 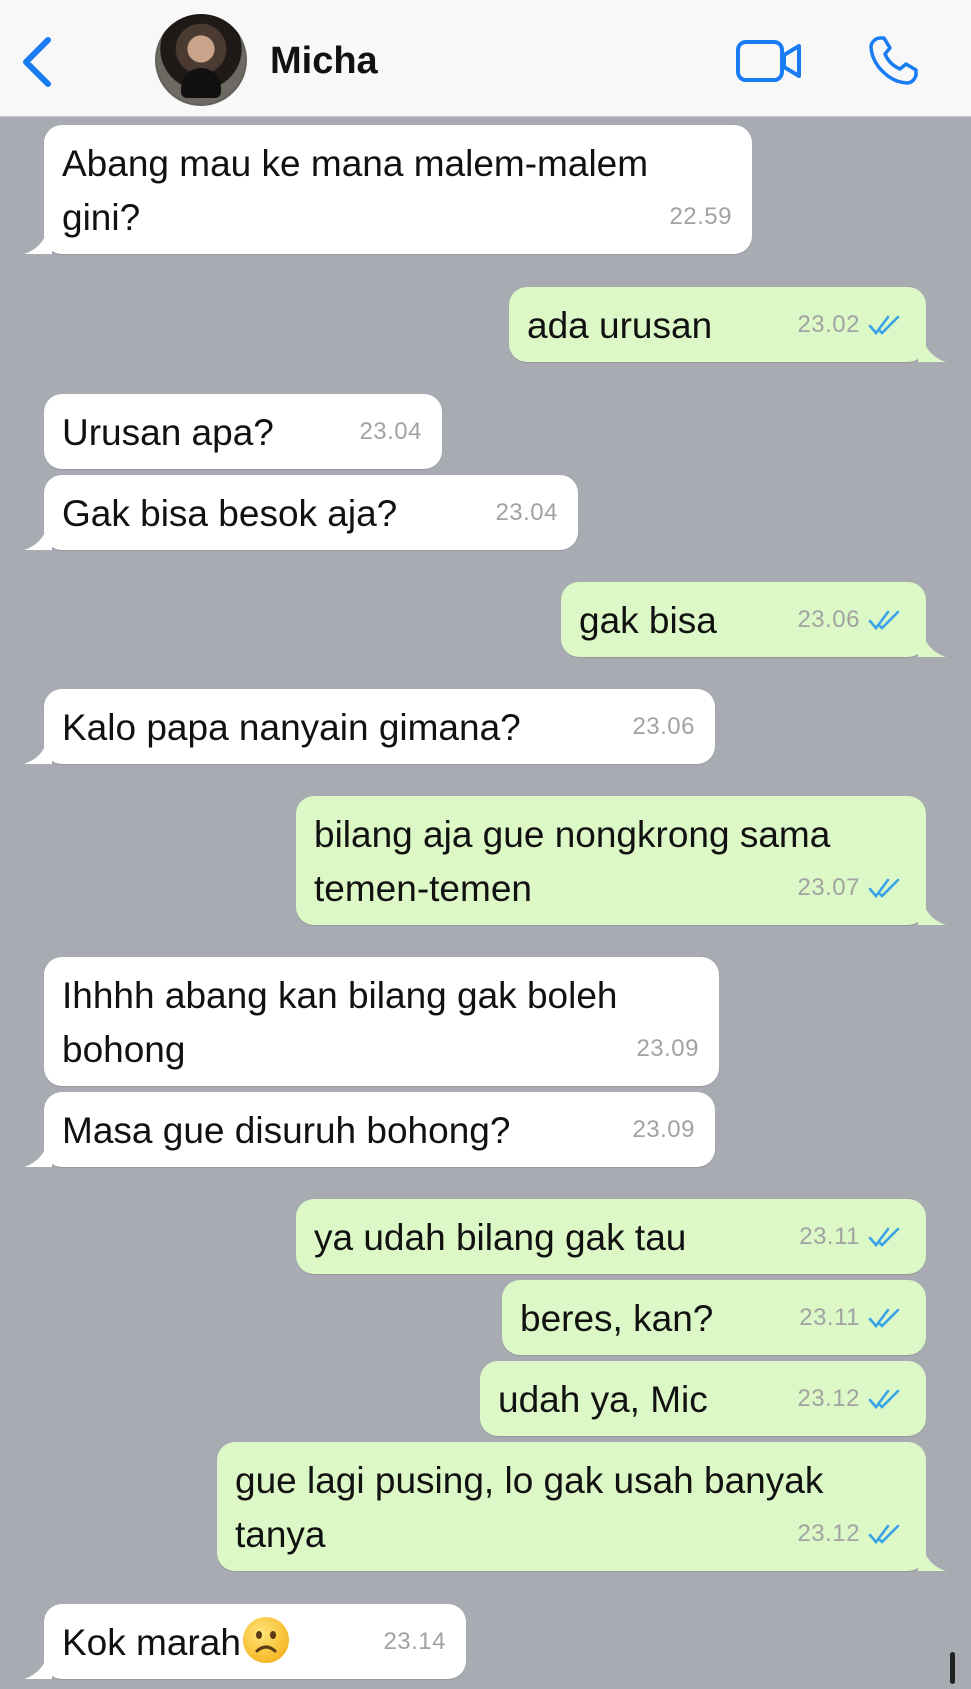 I want to click on message-time: 23.14, so click(x=414, y=1641).